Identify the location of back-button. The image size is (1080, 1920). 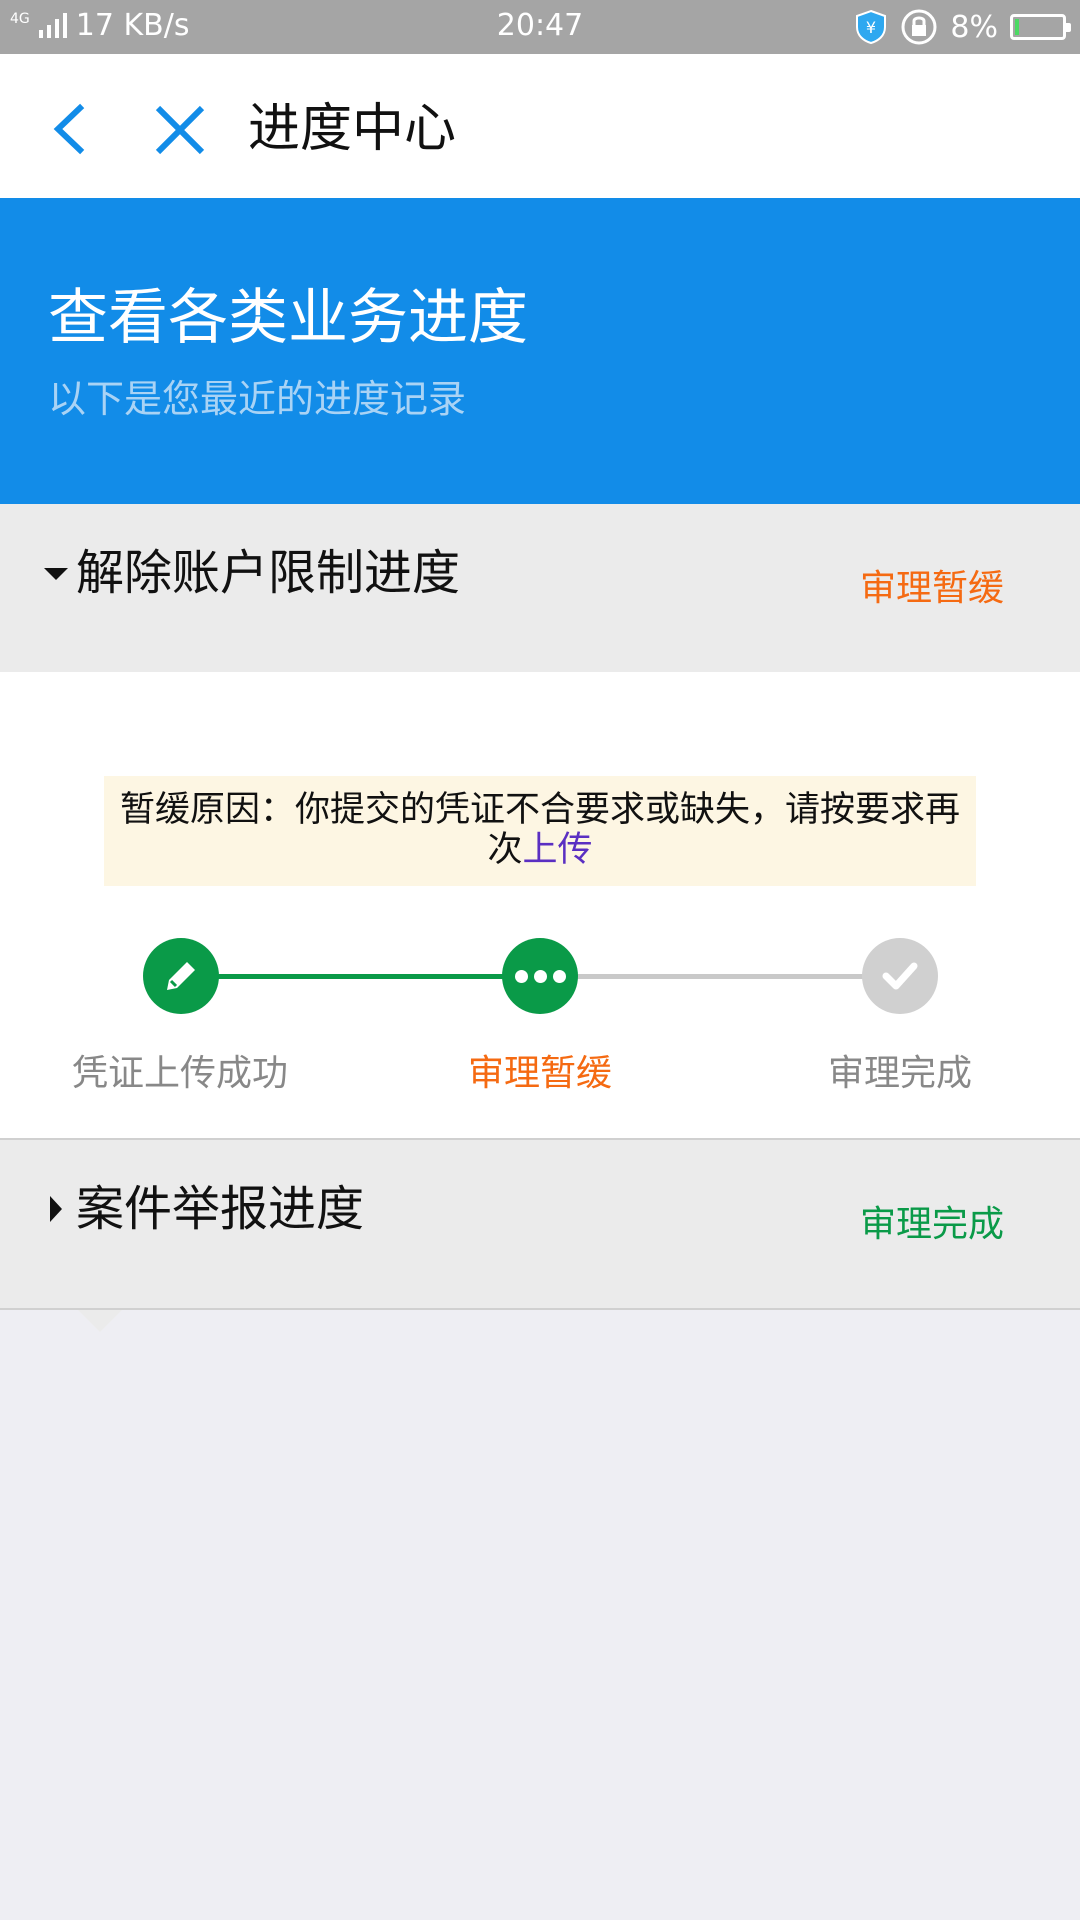
(70, 129).